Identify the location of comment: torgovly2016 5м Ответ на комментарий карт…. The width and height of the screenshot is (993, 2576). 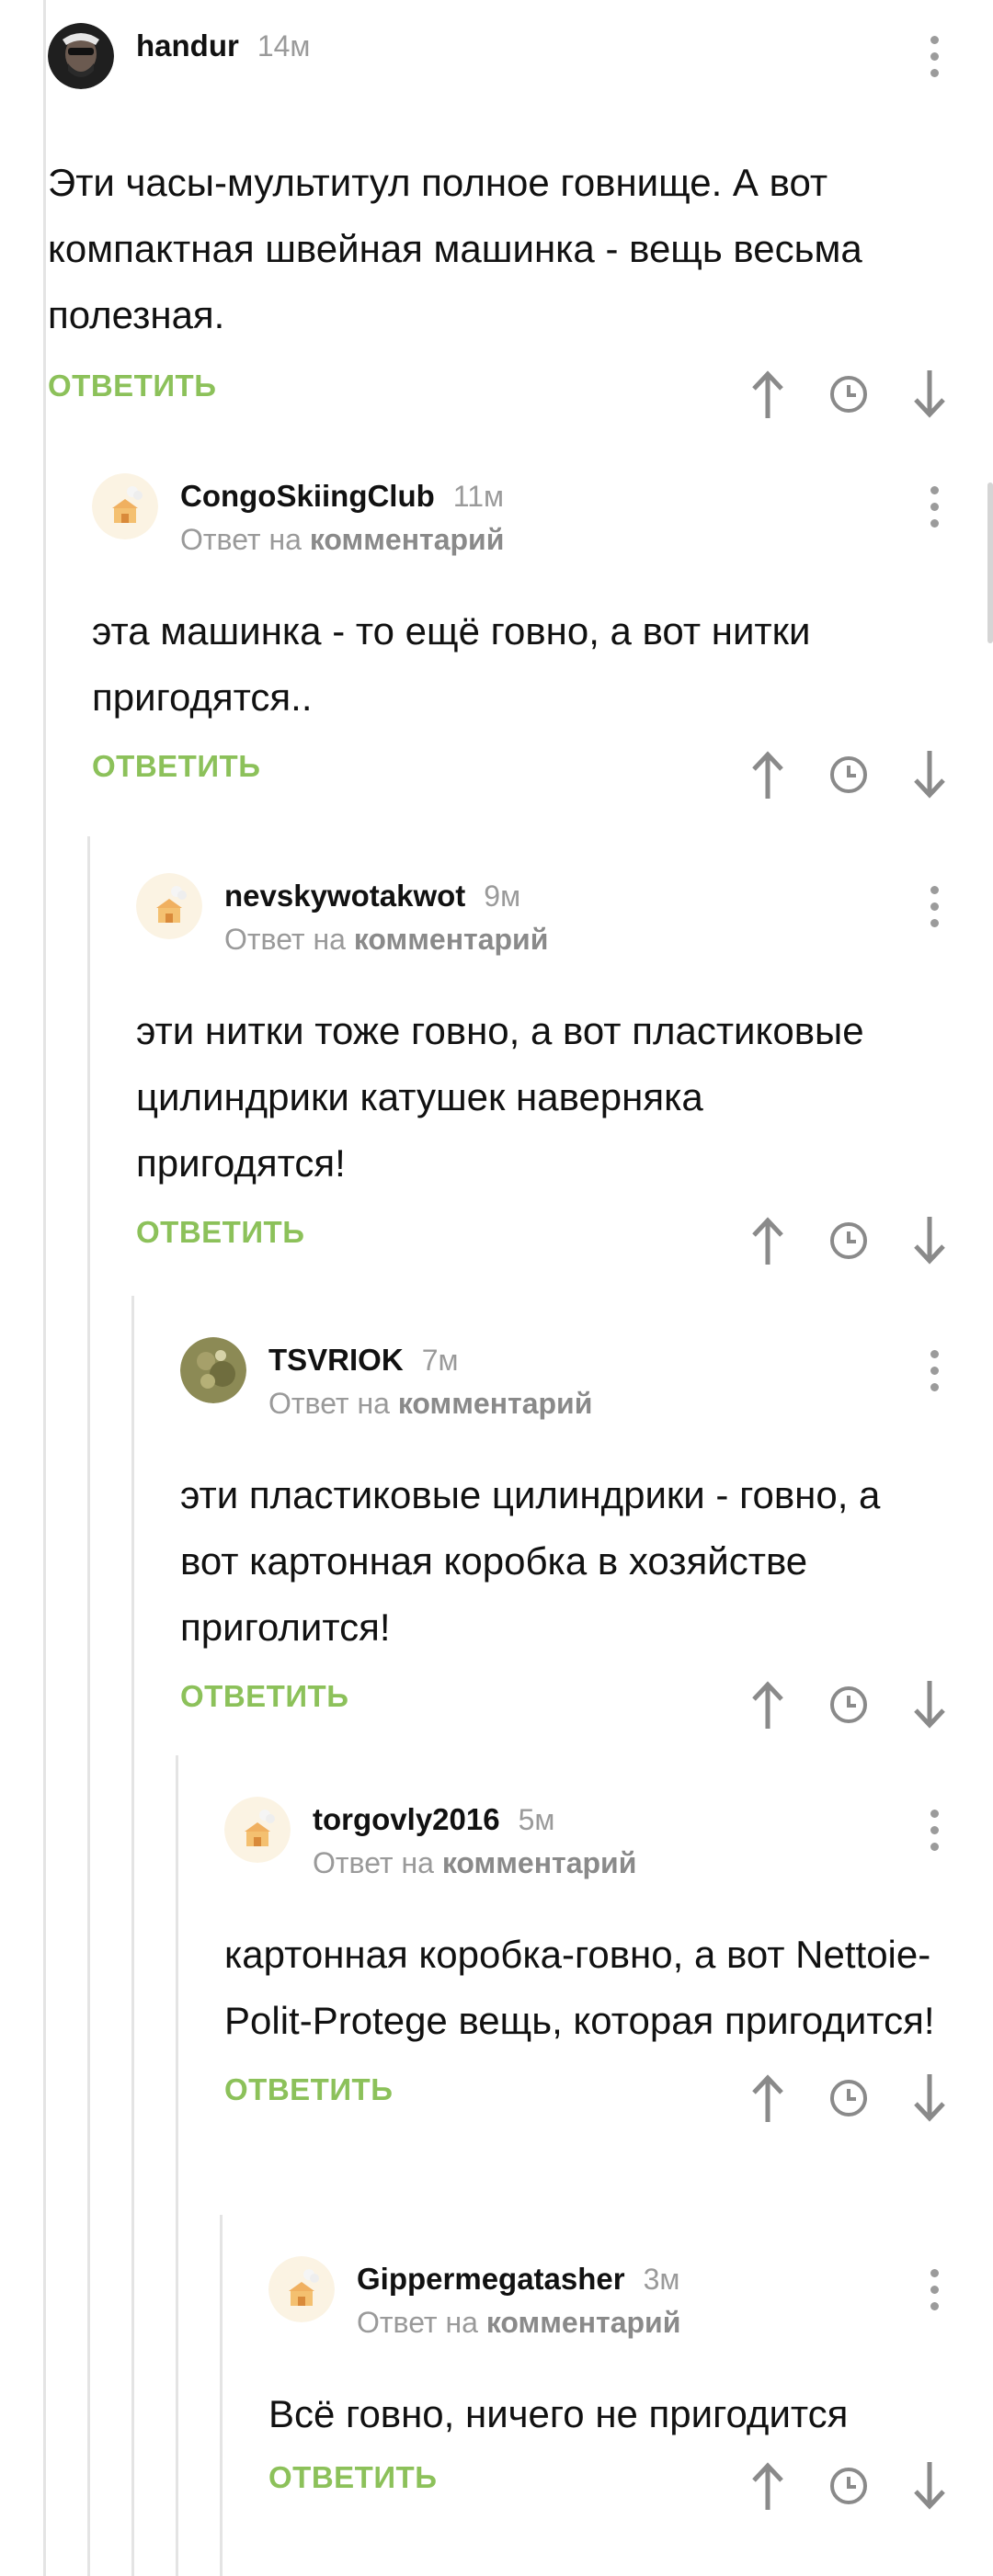
(590, 1962).